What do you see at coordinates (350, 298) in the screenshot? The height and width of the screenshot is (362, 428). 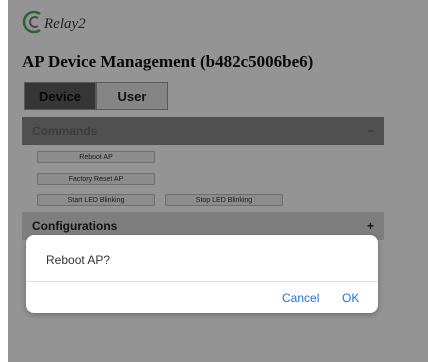 I see `ok-button: OK` at bounding box center [350, 298].